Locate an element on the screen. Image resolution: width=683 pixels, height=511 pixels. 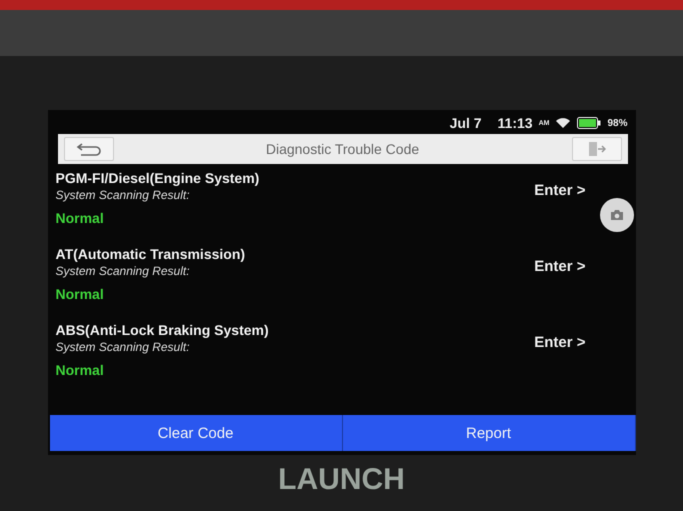
battery-icon is located at coordinates (589, 123).